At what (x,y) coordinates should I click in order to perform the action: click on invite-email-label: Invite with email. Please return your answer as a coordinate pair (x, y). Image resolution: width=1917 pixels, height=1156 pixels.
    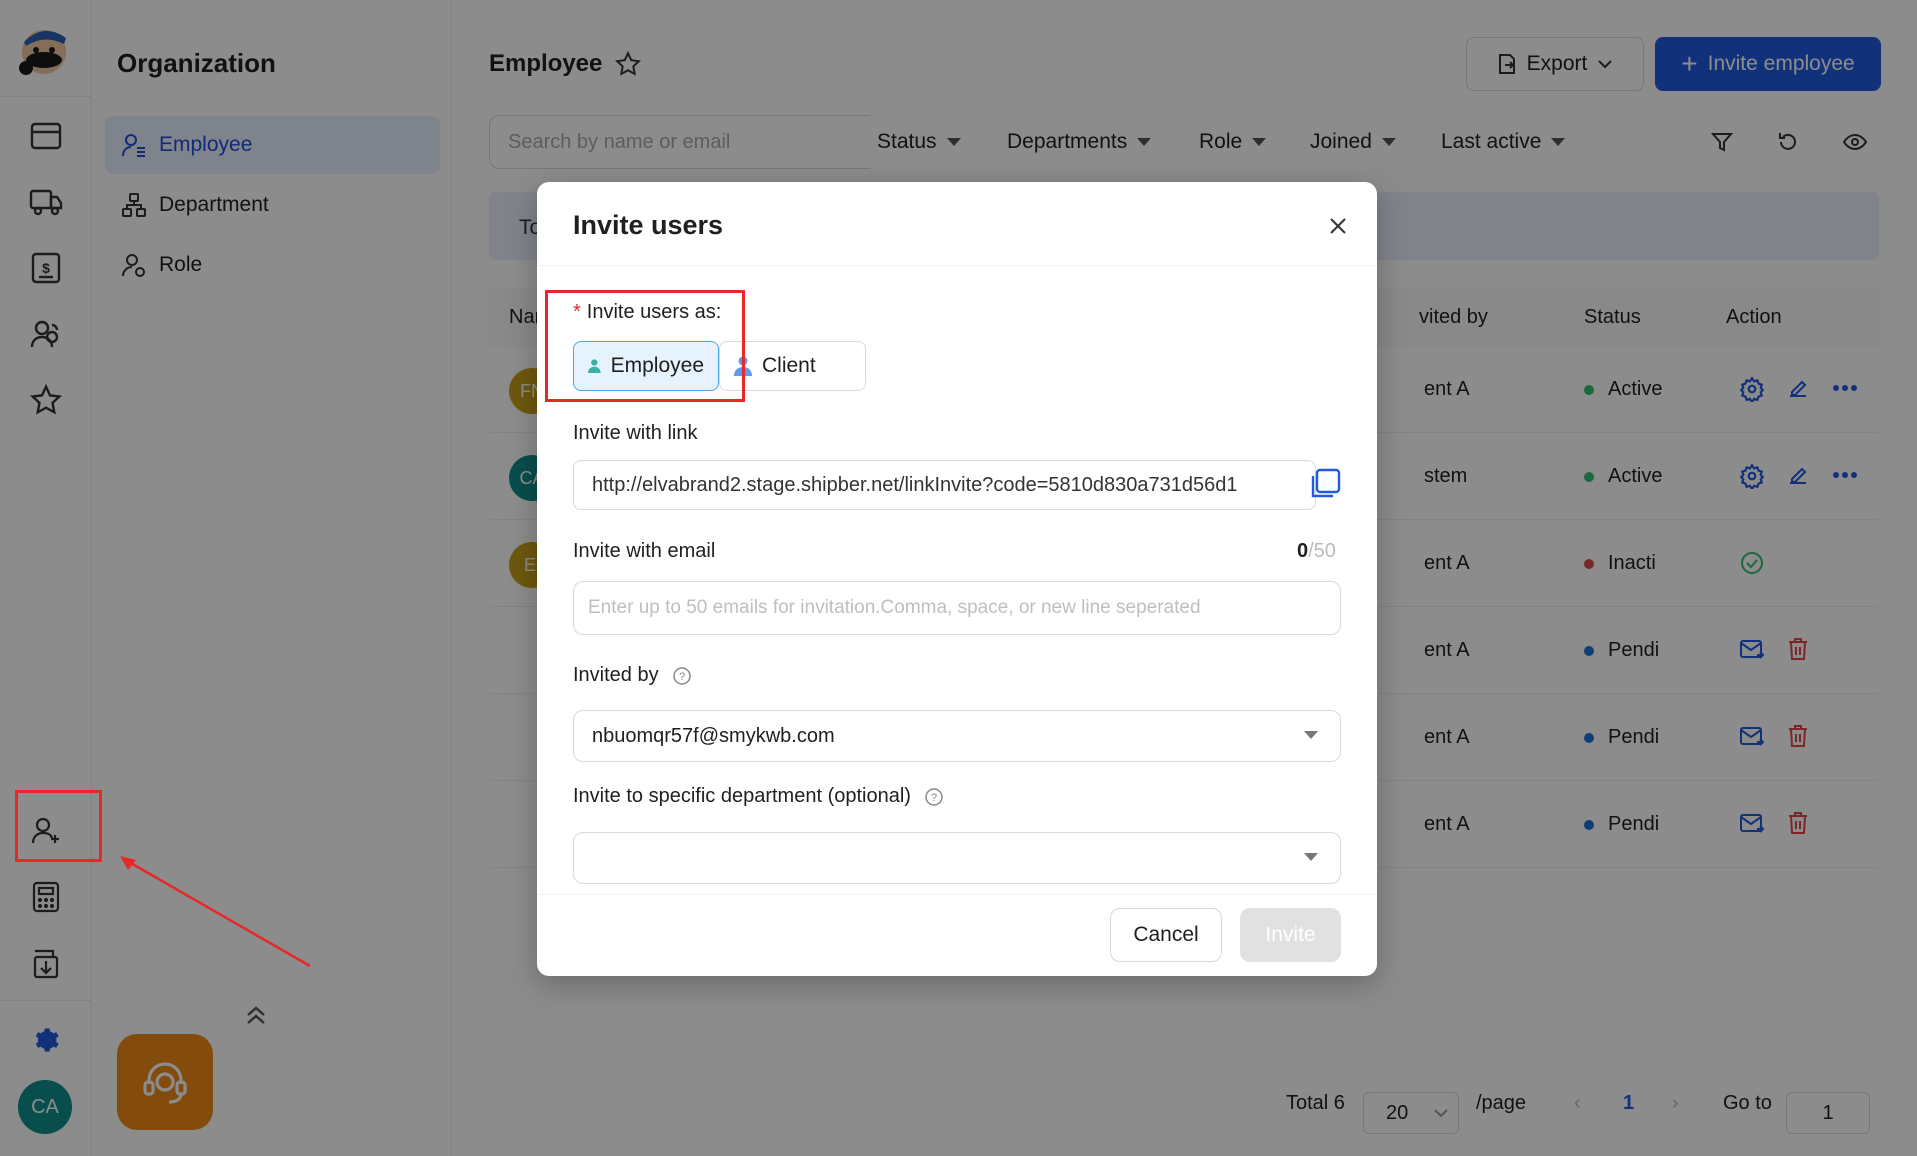
    Looking at the image, I should click on (644, 551).